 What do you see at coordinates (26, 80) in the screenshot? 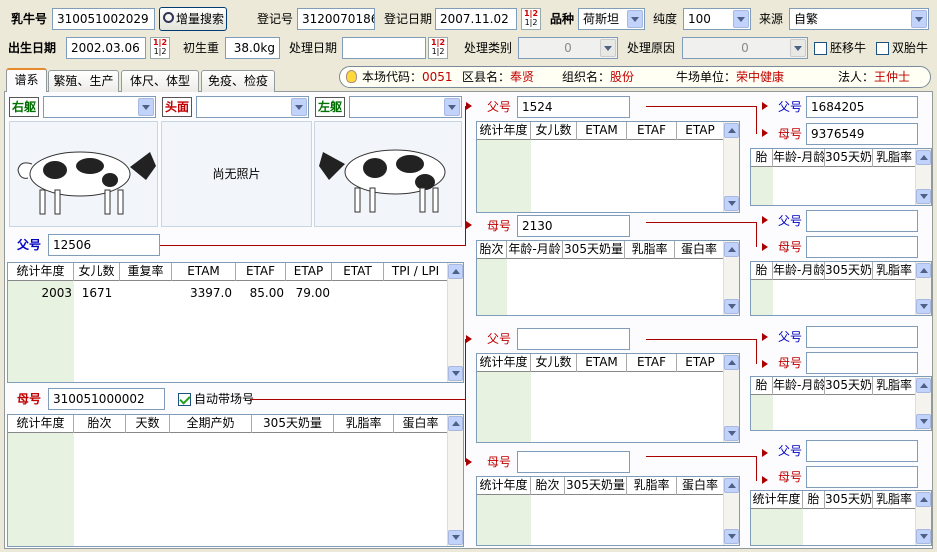
I see `tab-pedigree: 谱系` at bounding box center [26, 80].